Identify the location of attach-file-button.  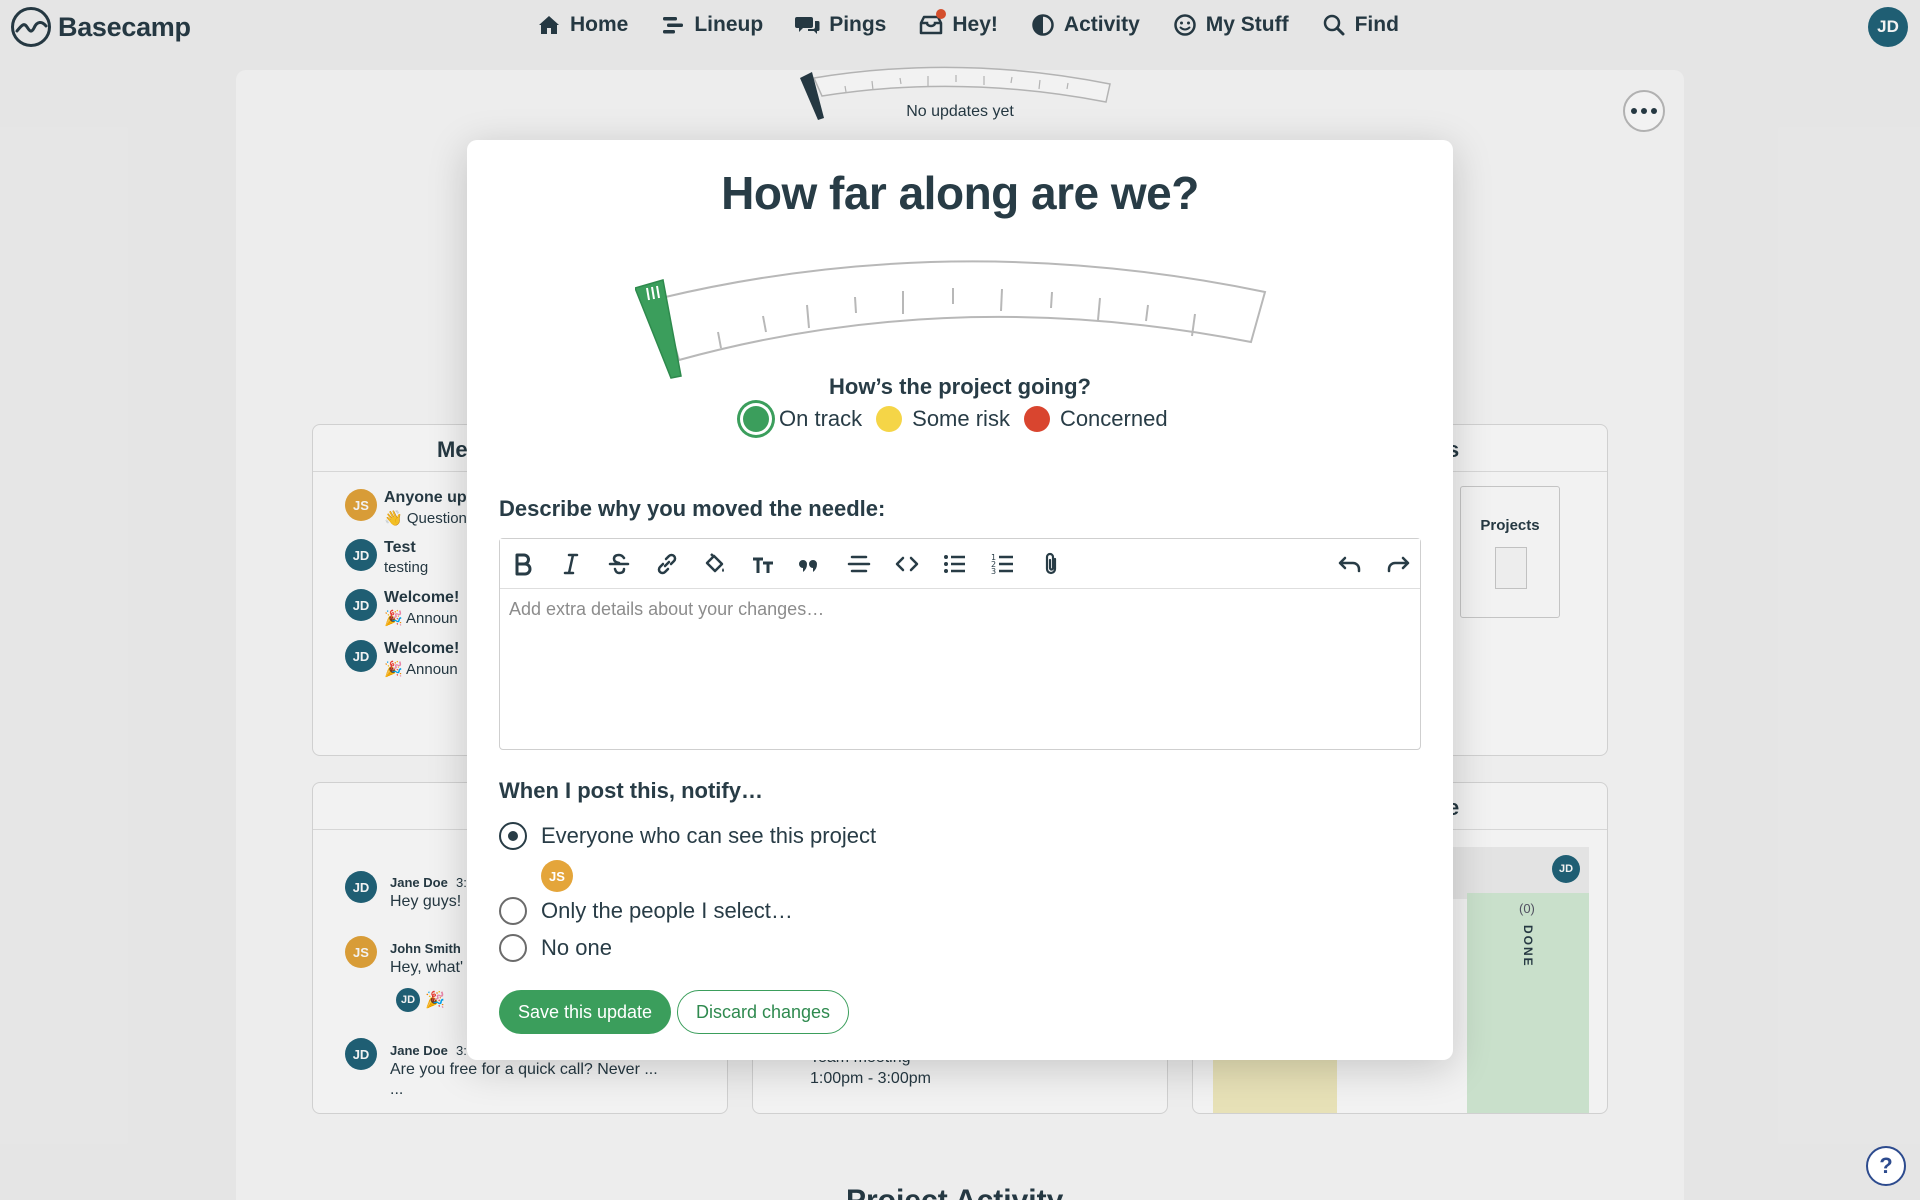
(1051, 564).